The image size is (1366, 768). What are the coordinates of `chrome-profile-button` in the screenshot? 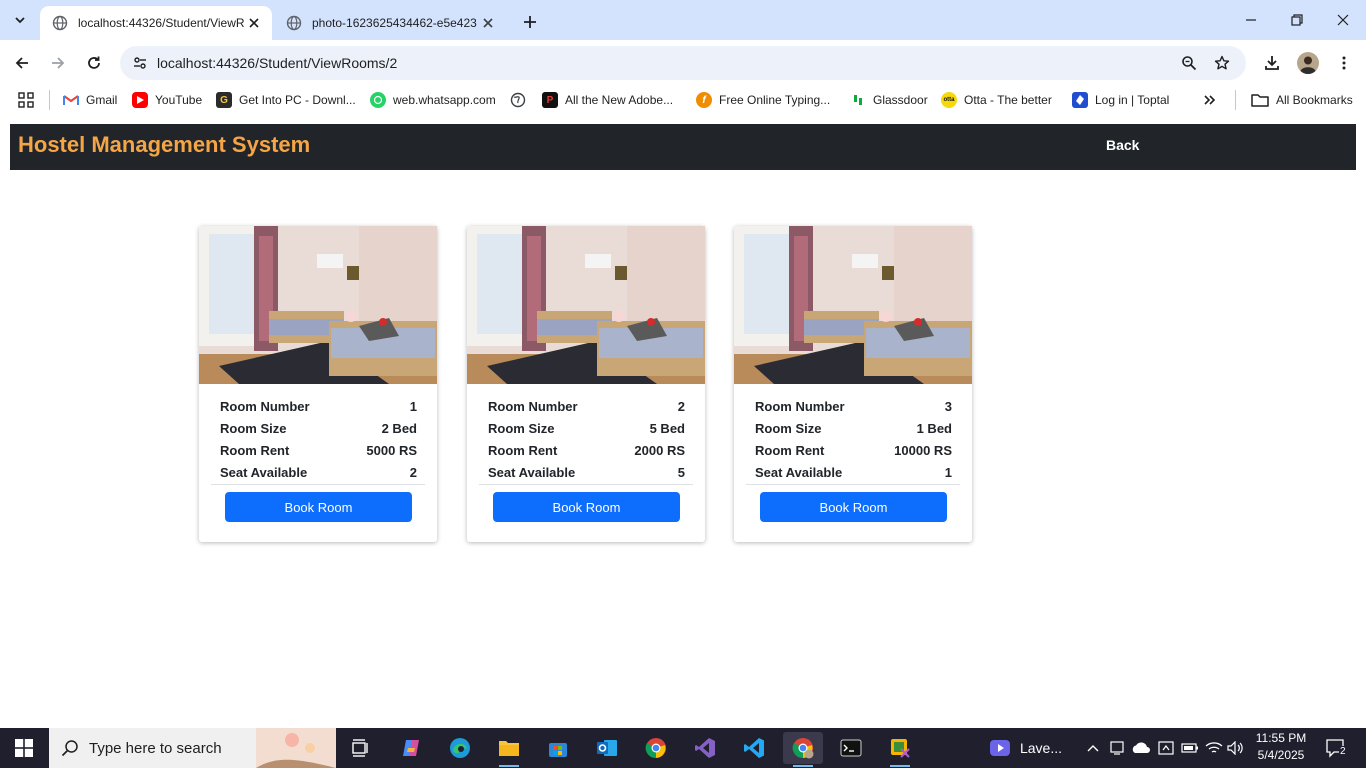 It's located at (803, 749).